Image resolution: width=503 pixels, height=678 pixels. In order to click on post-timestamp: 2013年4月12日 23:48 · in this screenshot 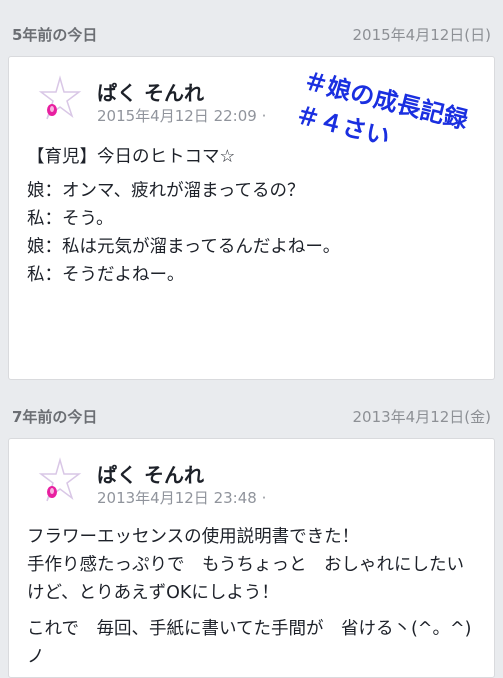, I will do `click(181, 497)`.